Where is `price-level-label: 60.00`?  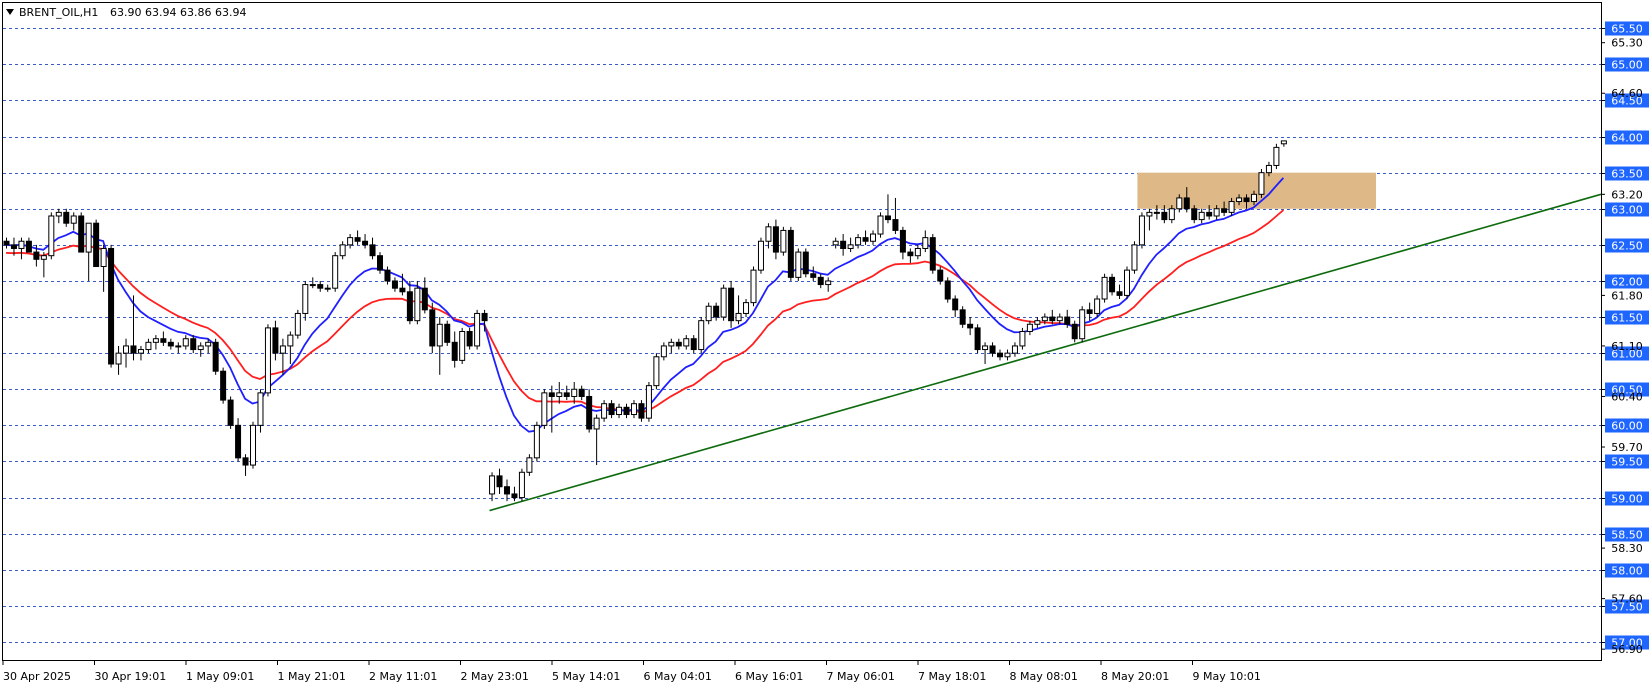 price-level-label: 60.00 is located at coordinates (1627, 426).